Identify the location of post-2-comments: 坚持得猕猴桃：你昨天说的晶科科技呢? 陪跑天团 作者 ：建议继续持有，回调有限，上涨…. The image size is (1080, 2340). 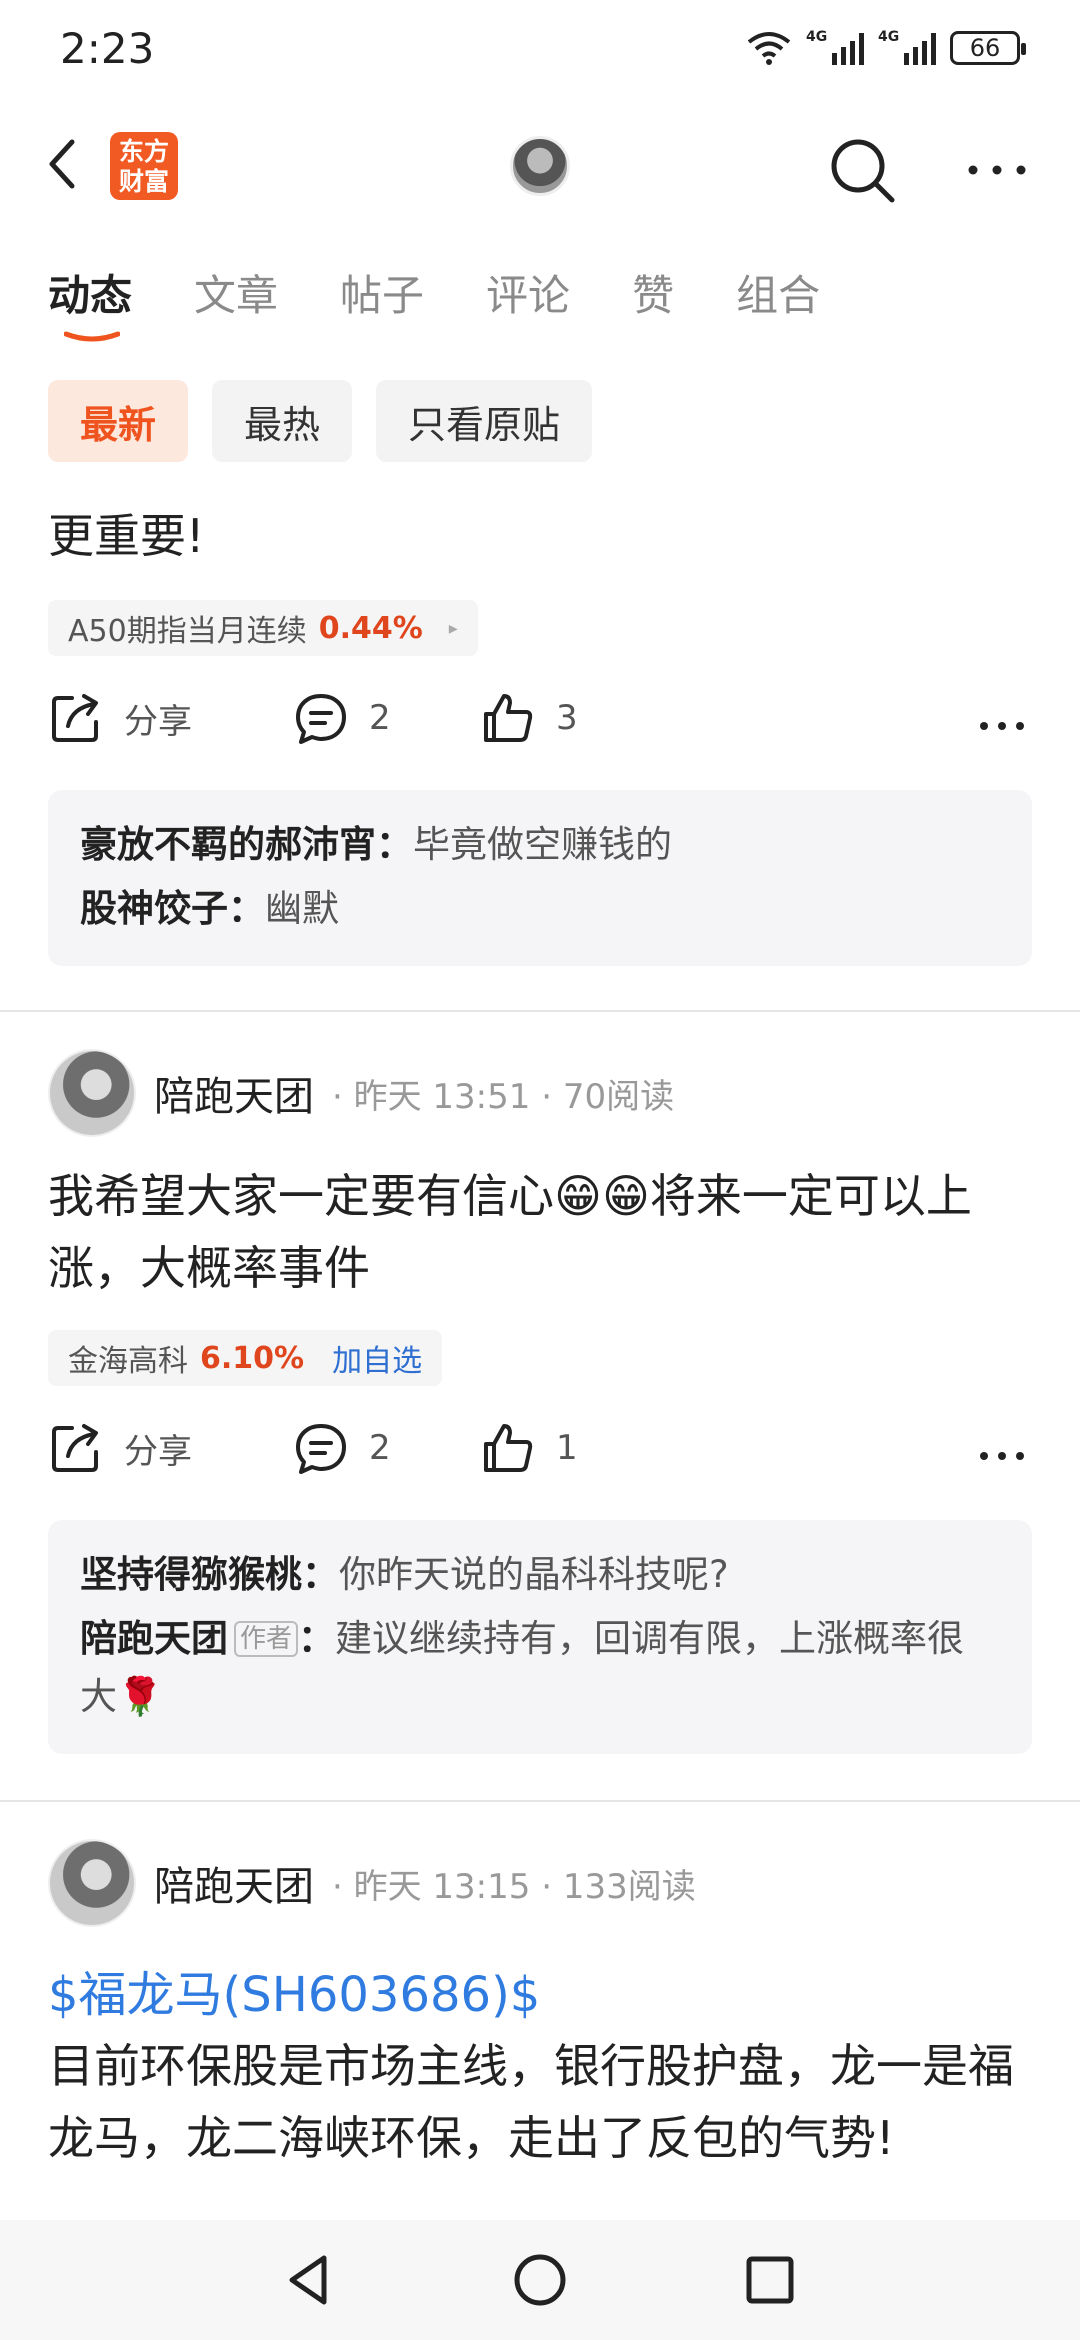
(540, 1637).